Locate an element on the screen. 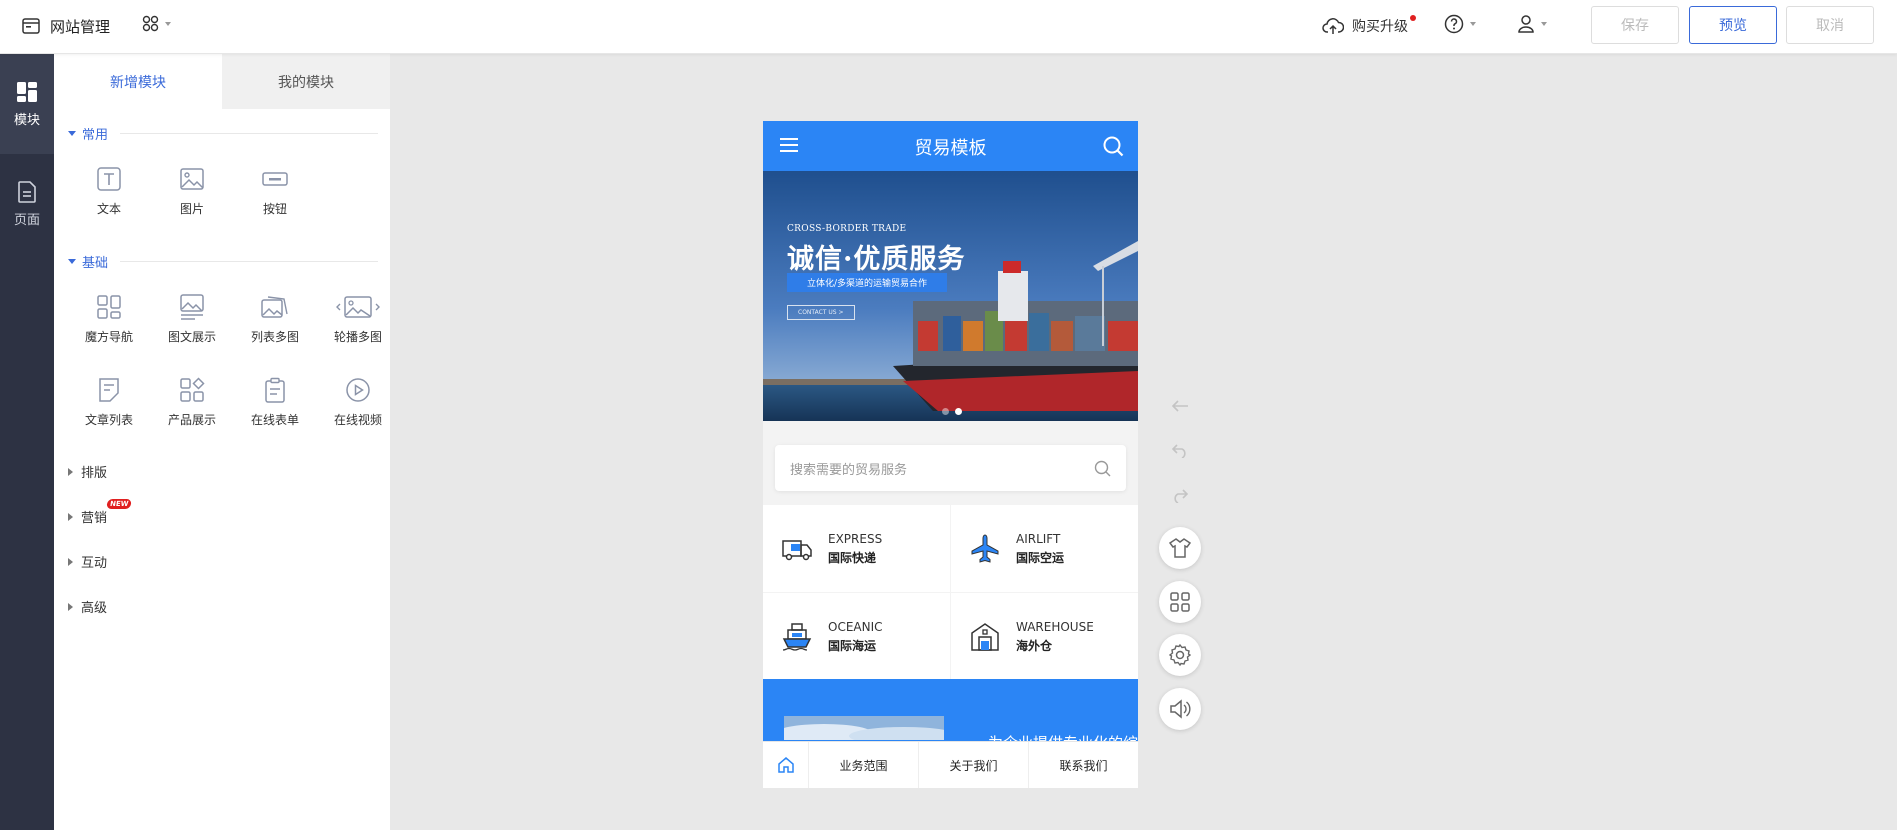  section-title: 互动 is located at coordinates (94, 563).